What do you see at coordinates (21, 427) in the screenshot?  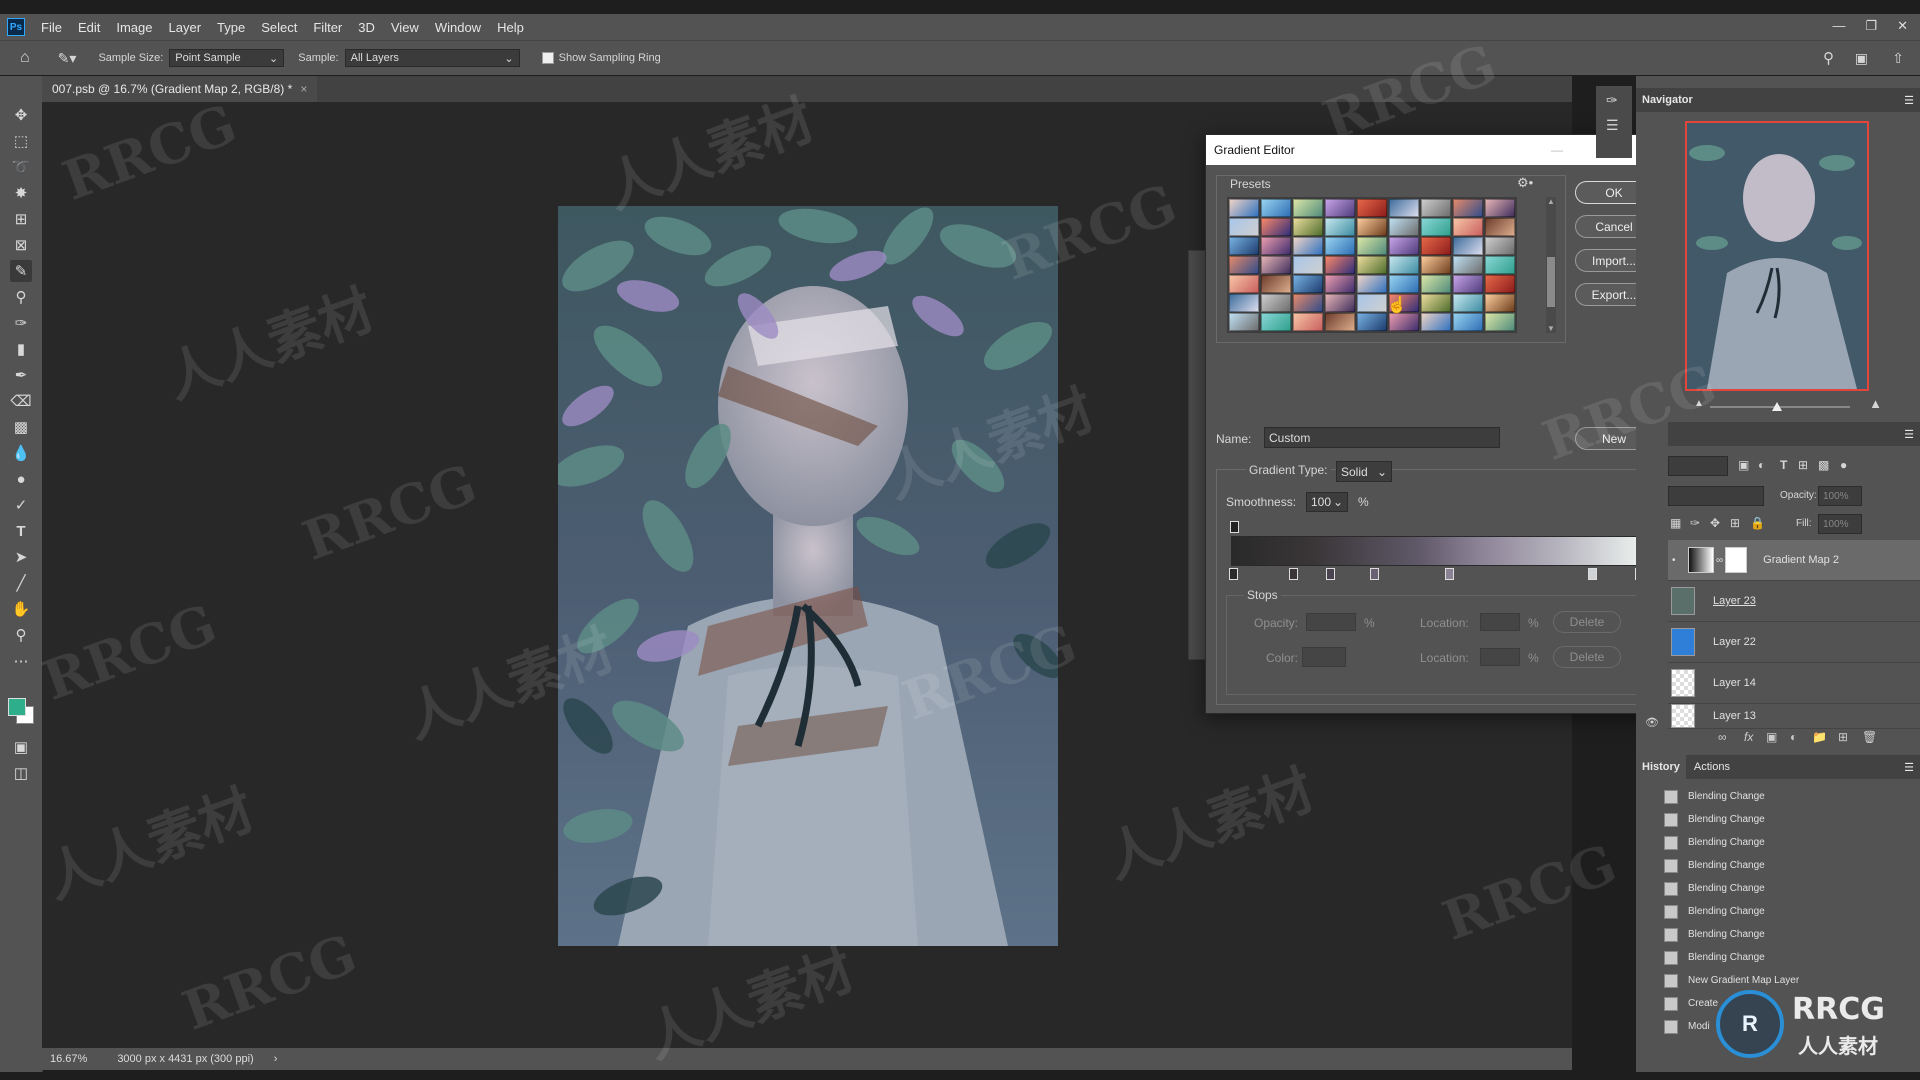 I see `paint-bucket-icon: ▩` at bounding box center [21, 427].